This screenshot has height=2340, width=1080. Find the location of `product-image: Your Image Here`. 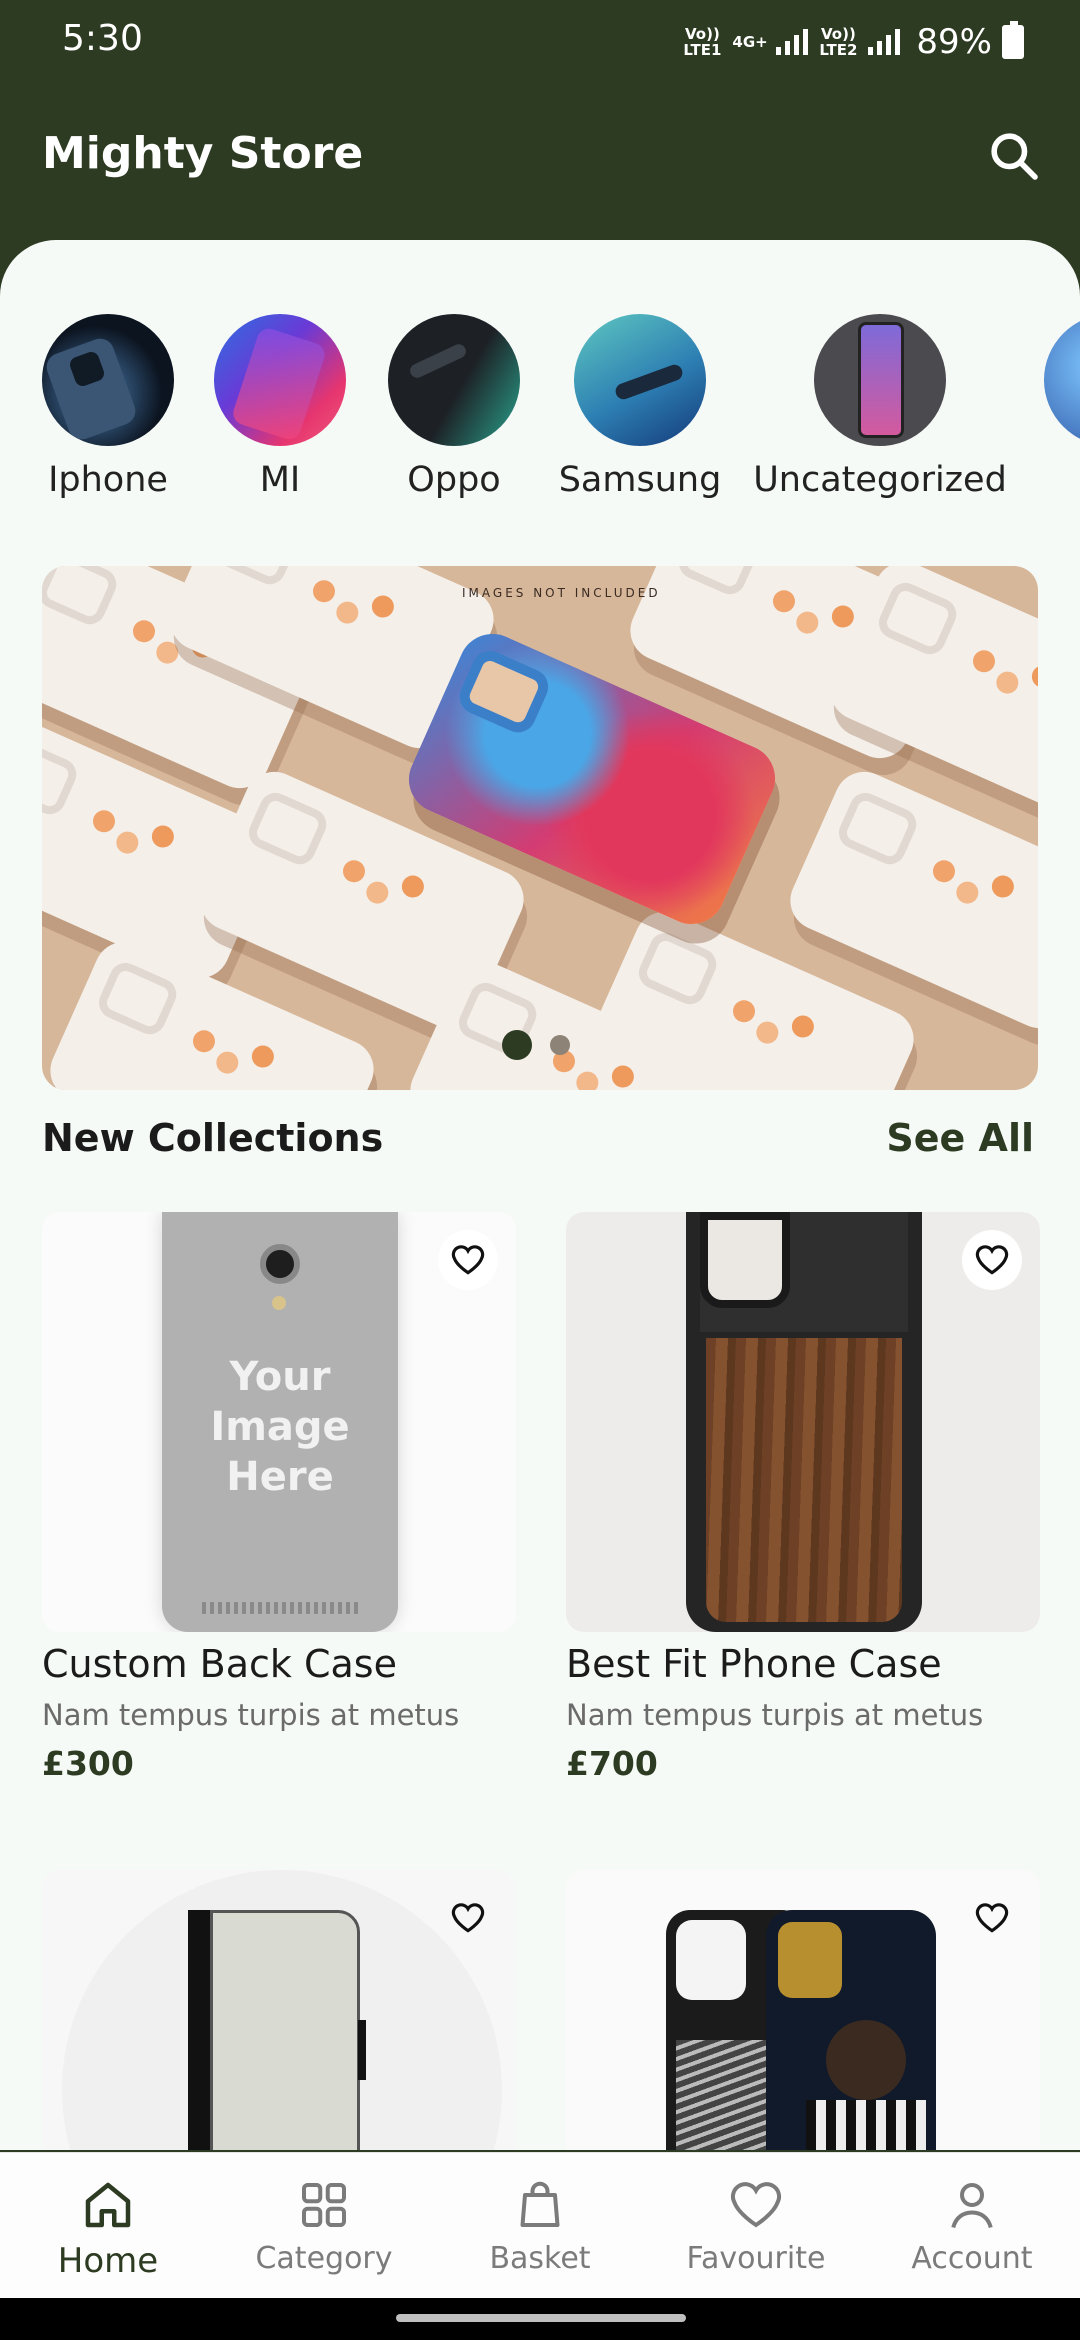

product-image: Your Image Here is located at coordinates (279, 1422).